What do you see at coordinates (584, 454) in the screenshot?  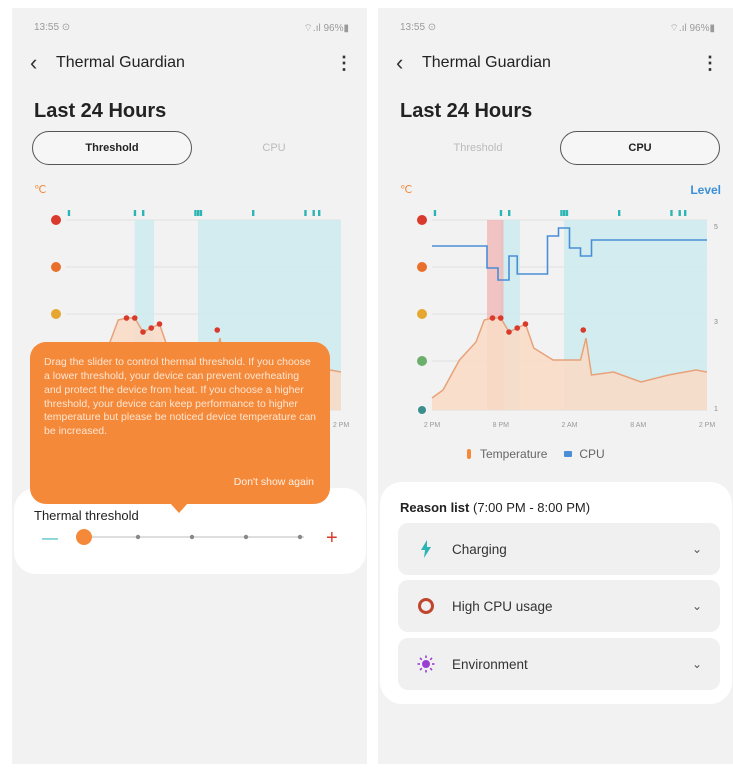 I see `legend-cpu: CPU` at bounding box center [584, 454].